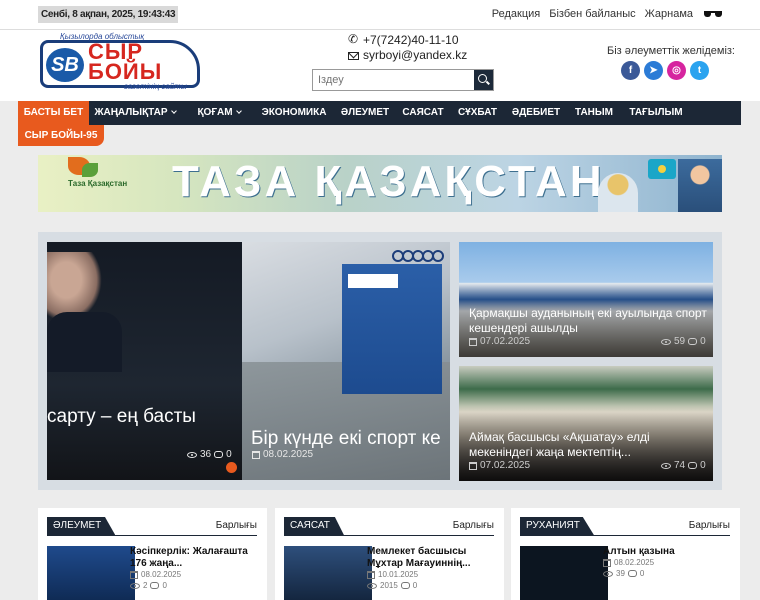 This screenshot has width=760, height=600. What do you see at coordinates (699, 70) in the screenshot?
I see `twitter-icon: t` at bounding box center [699, 70].